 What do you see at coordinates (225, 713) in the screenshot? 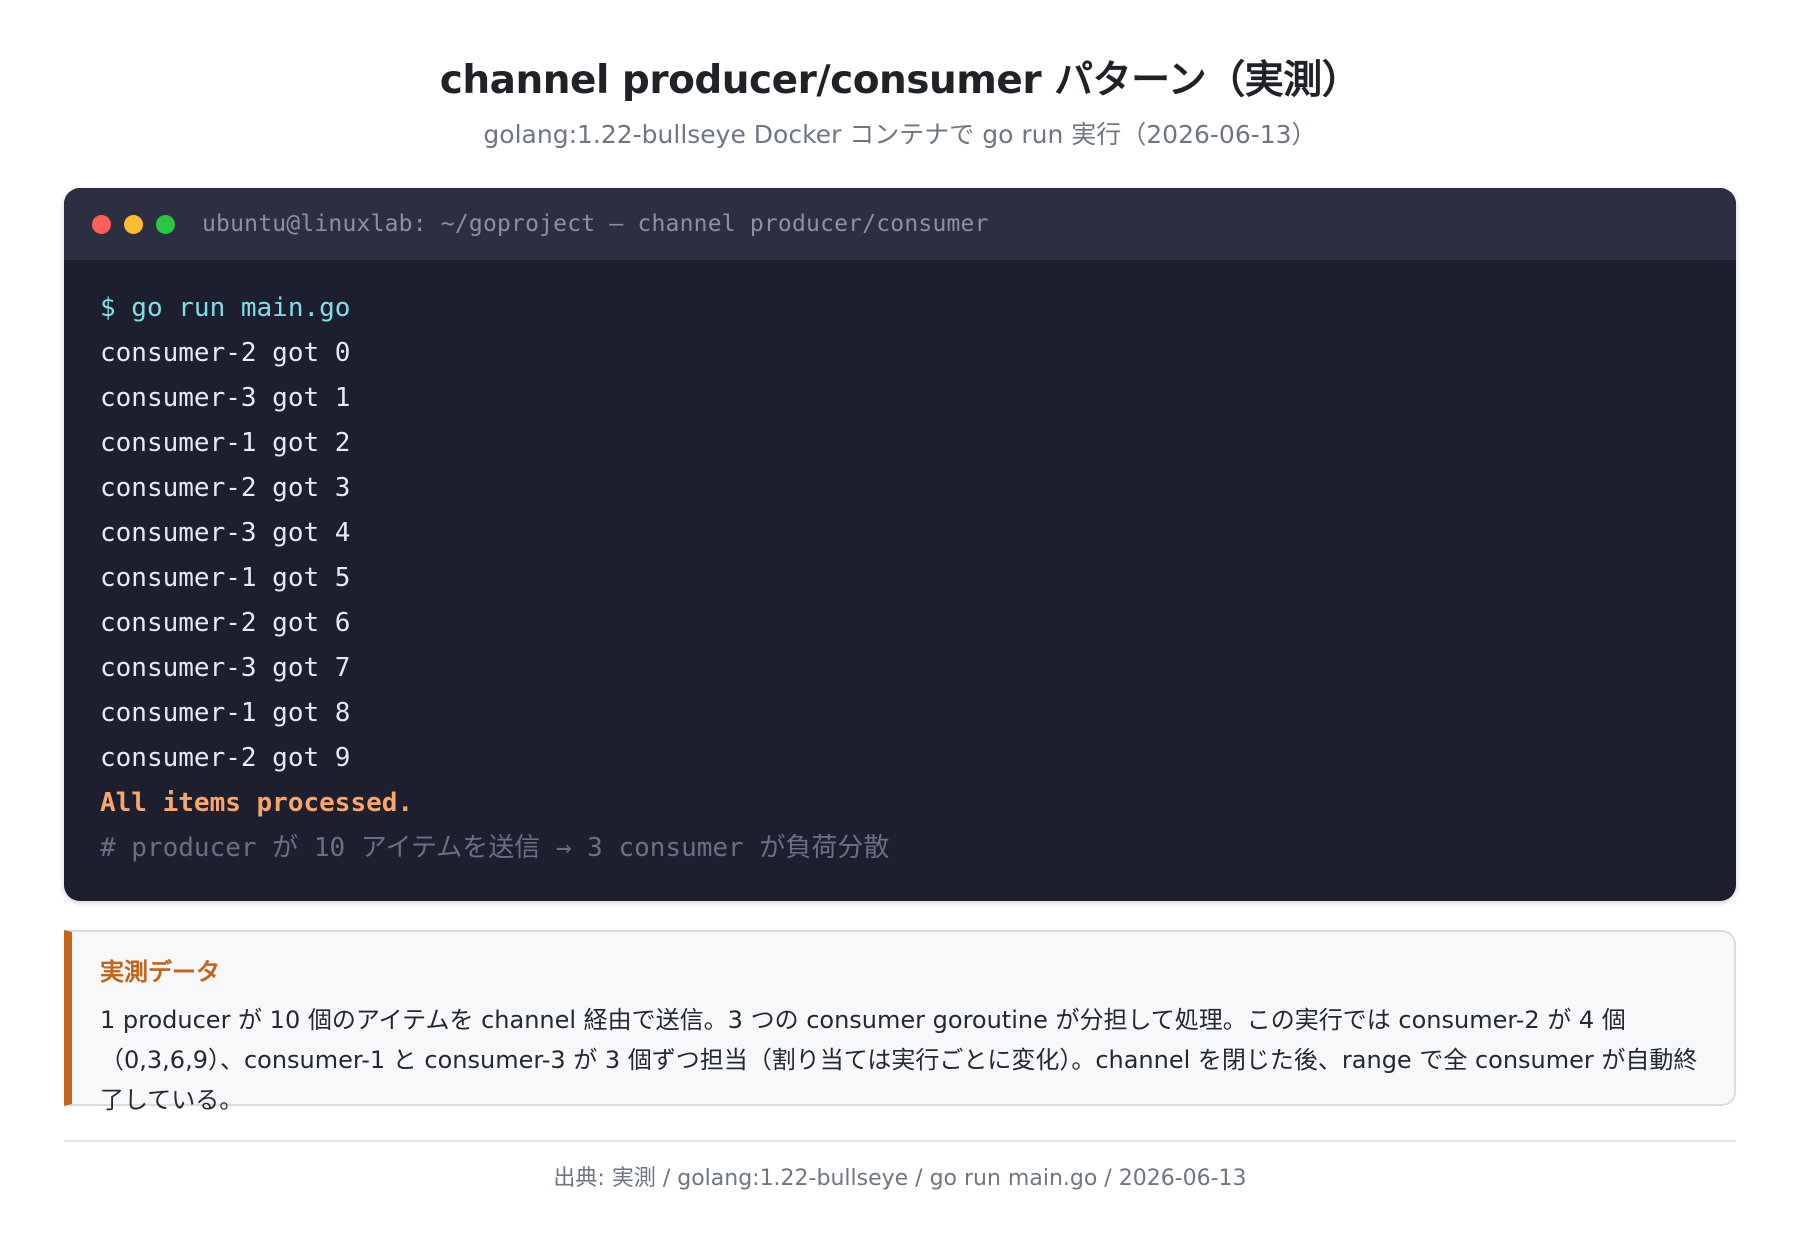
I see `terminal-output-line: consumer-1 got 8` at bounding box center [225, 713].